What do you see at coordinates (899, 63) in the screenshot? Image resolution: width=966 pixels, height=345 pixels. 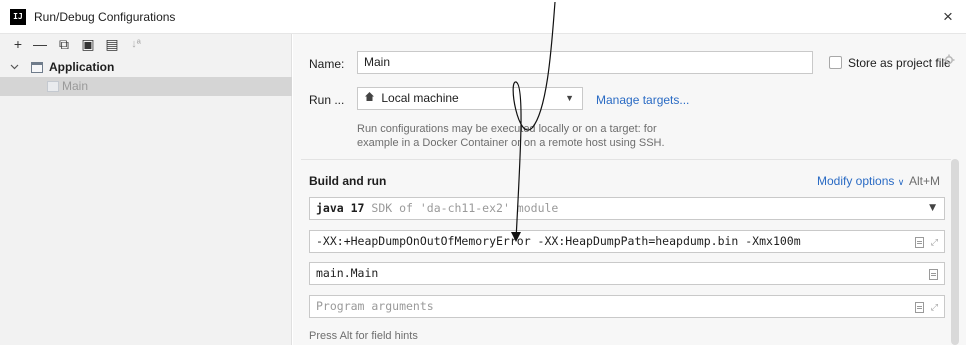 I see `store-as-project-file-label: Store as project file` at bounding box center [899, 63].